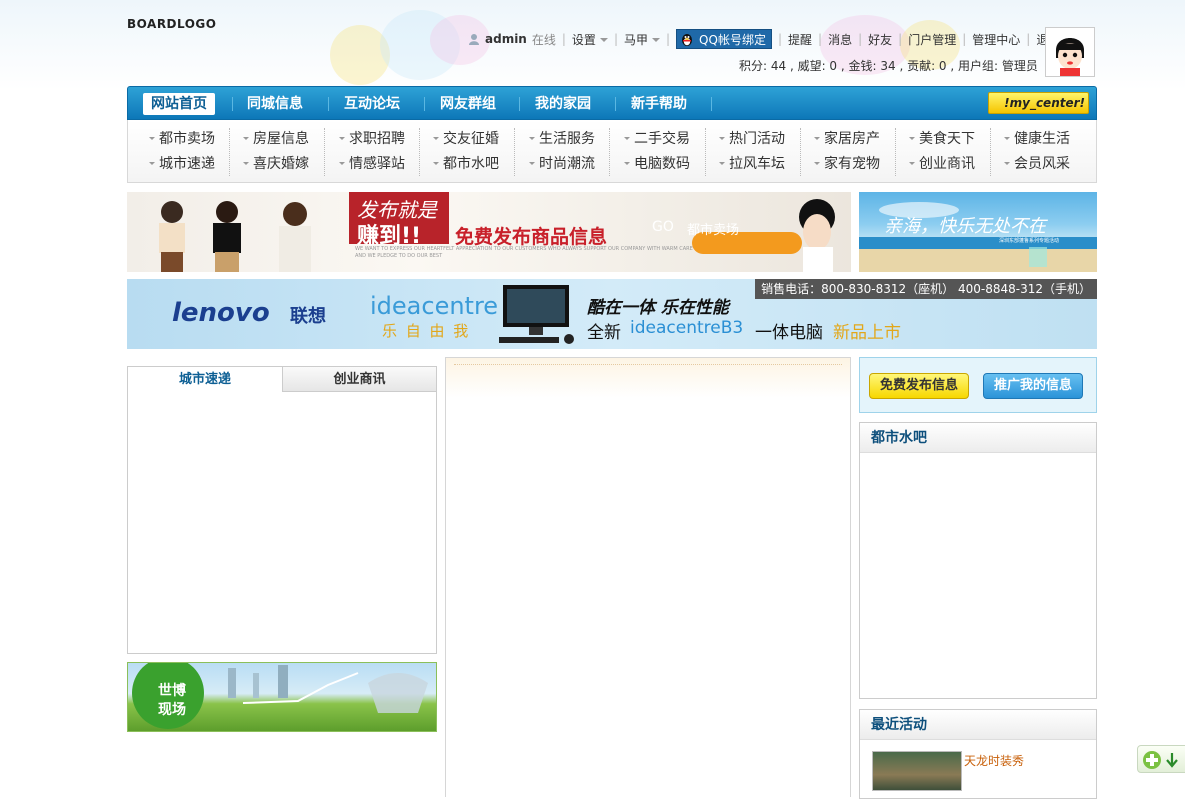 This screenshot has width=1185, height=799. Describe the element at coordinates (658, 308) in the screenshot. I see `banner3-headline: 酷在一体 乐在性能` at that location.